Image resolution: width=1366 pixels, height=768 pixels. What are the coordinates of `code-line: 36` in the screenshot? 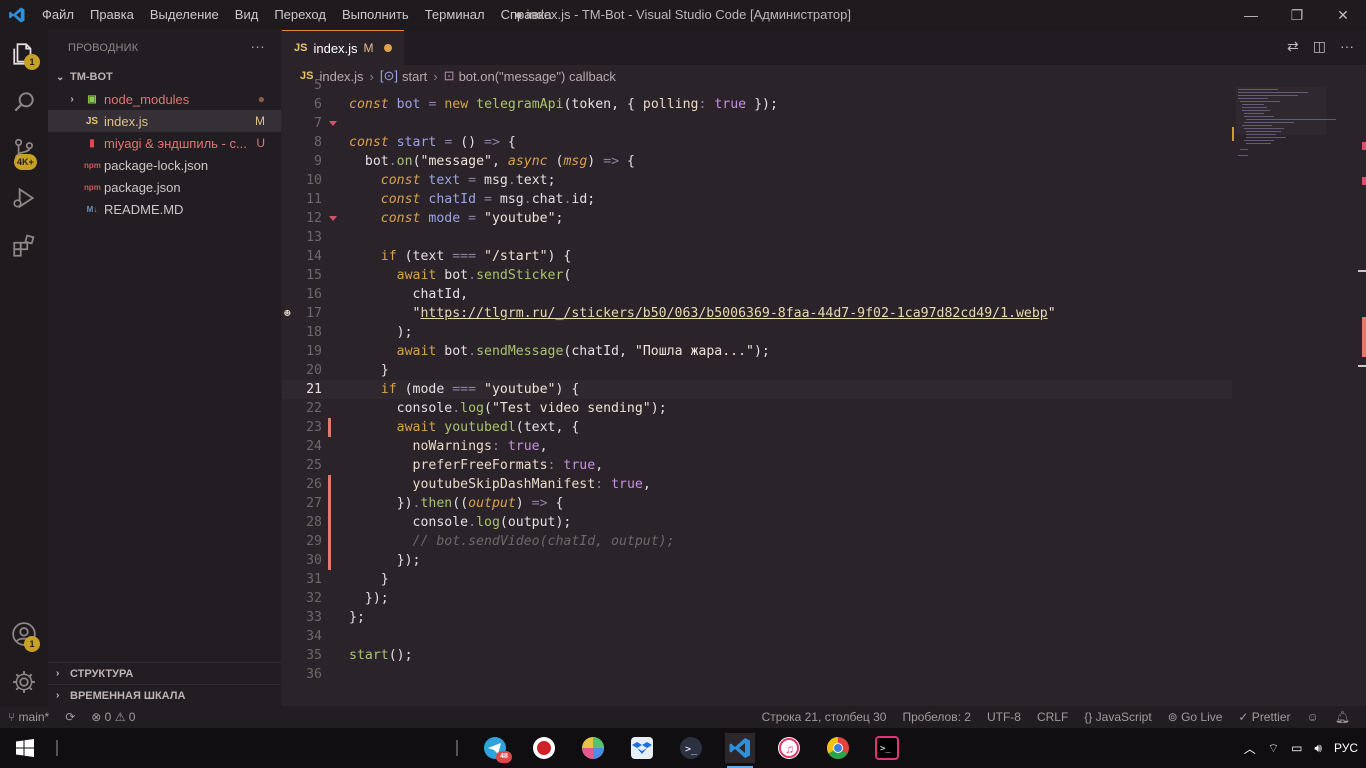 It's located at (757, 674).